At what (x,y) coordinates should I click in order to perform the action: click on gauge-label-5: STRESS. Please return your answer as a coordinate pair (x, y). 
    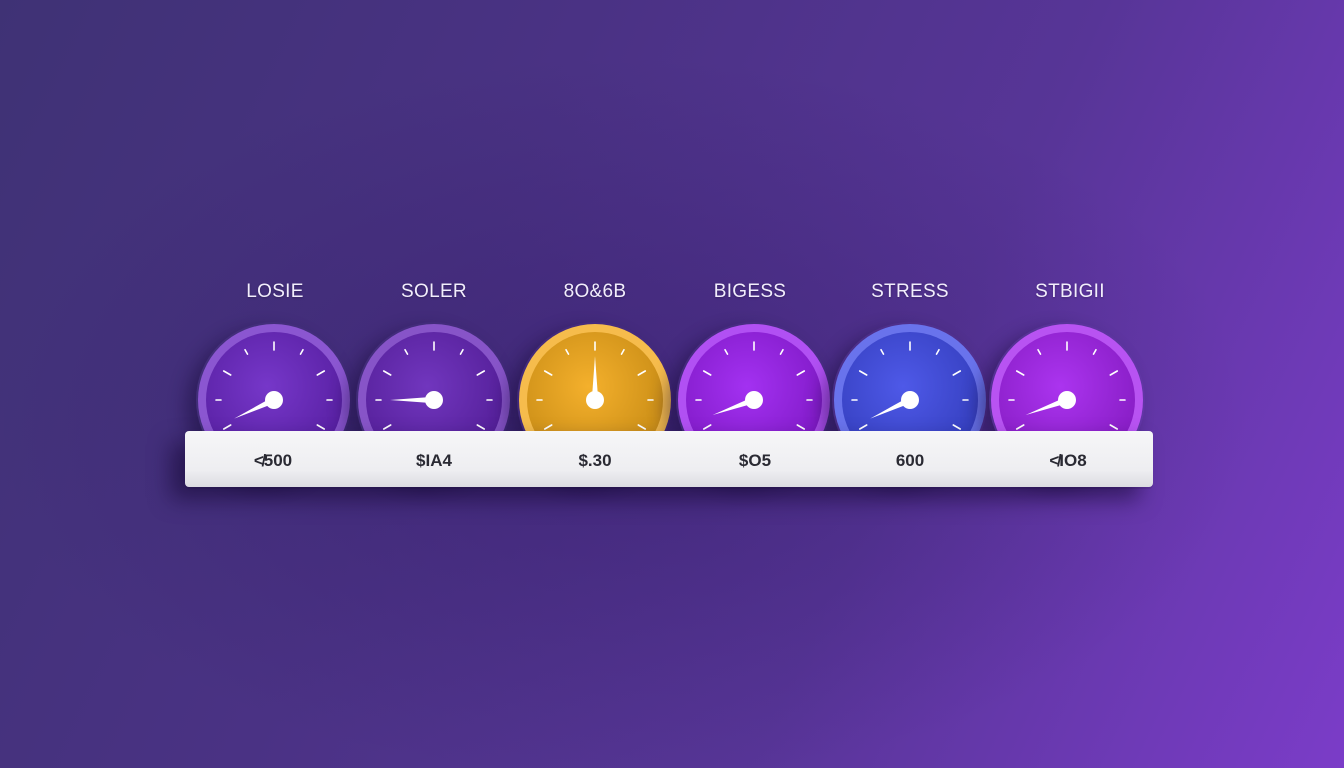
    Looking at the image, I should click on (910, 291).